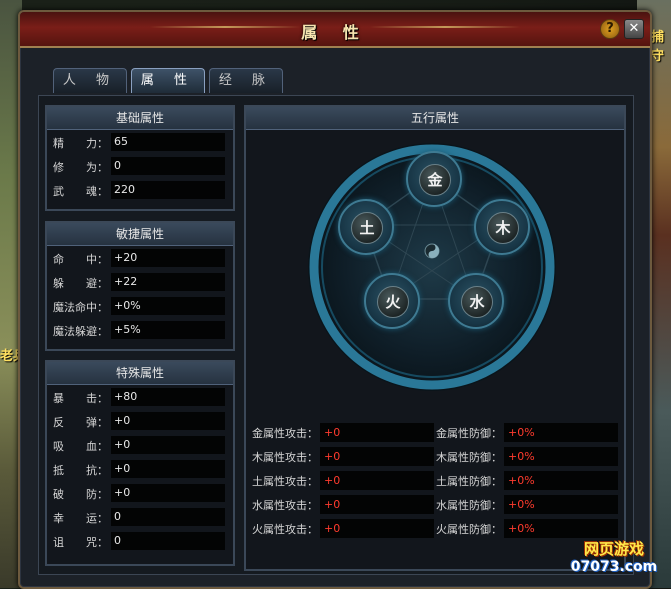 This screenshot has height=589, width=671. I want to click on attack-label: 土属性攻击：, so click(285, 481).